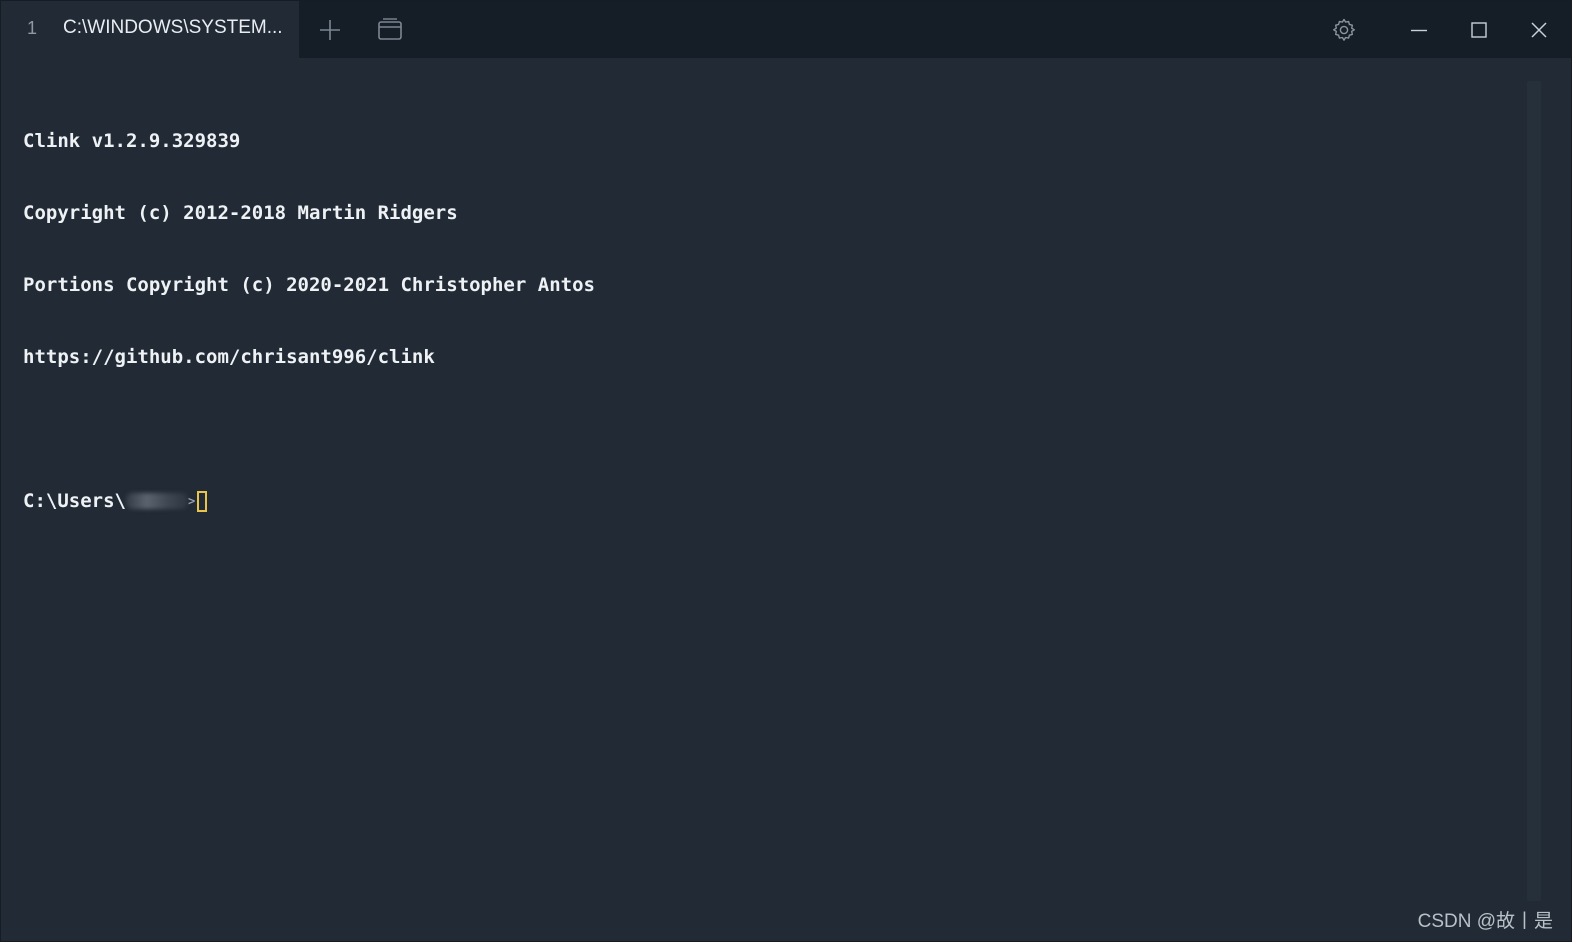 The width and height of the screenshot is (1572, 942). I want to click on text-cursor, so click(202, 501).